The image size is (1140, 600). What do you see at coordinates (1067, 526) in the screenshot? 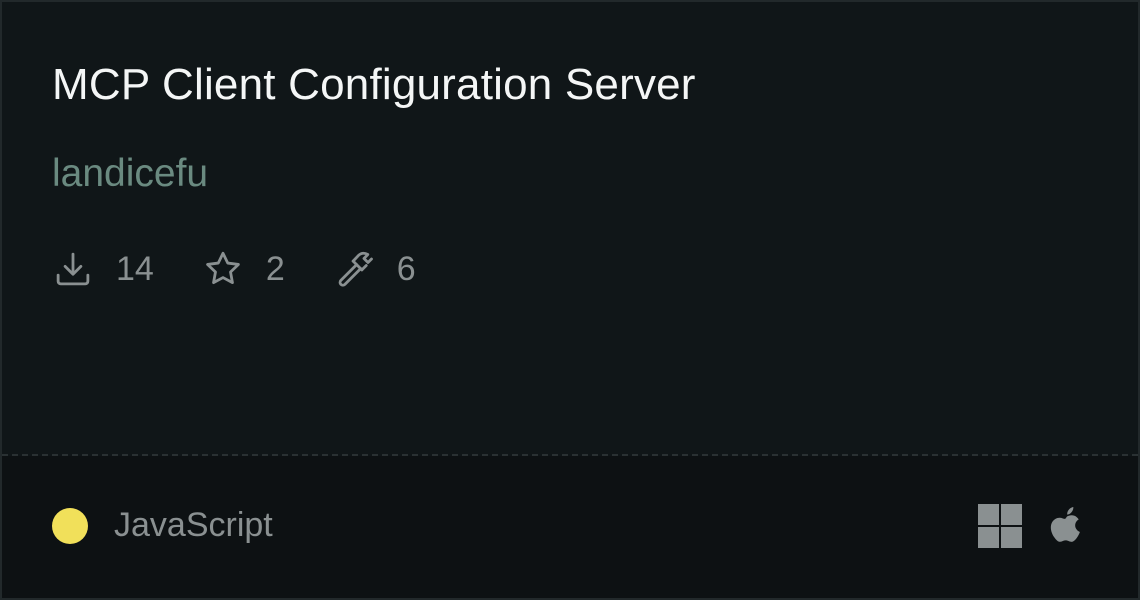
I see `apple-icon` at bounding box center [1067, 526].